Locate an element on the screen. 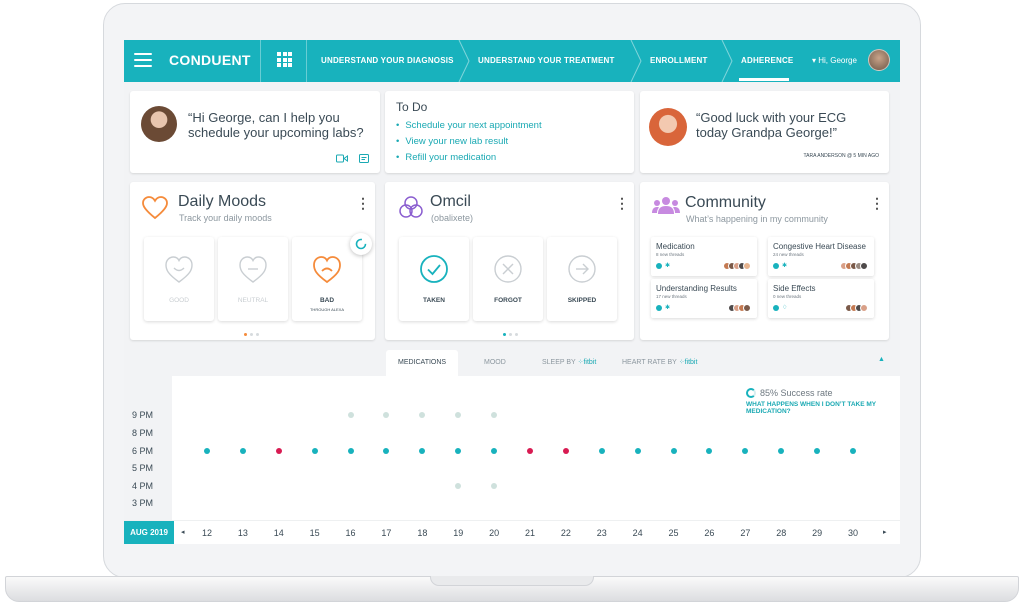 The image size is (1024, 613). menu-icon is located at coordinates (143, 60).